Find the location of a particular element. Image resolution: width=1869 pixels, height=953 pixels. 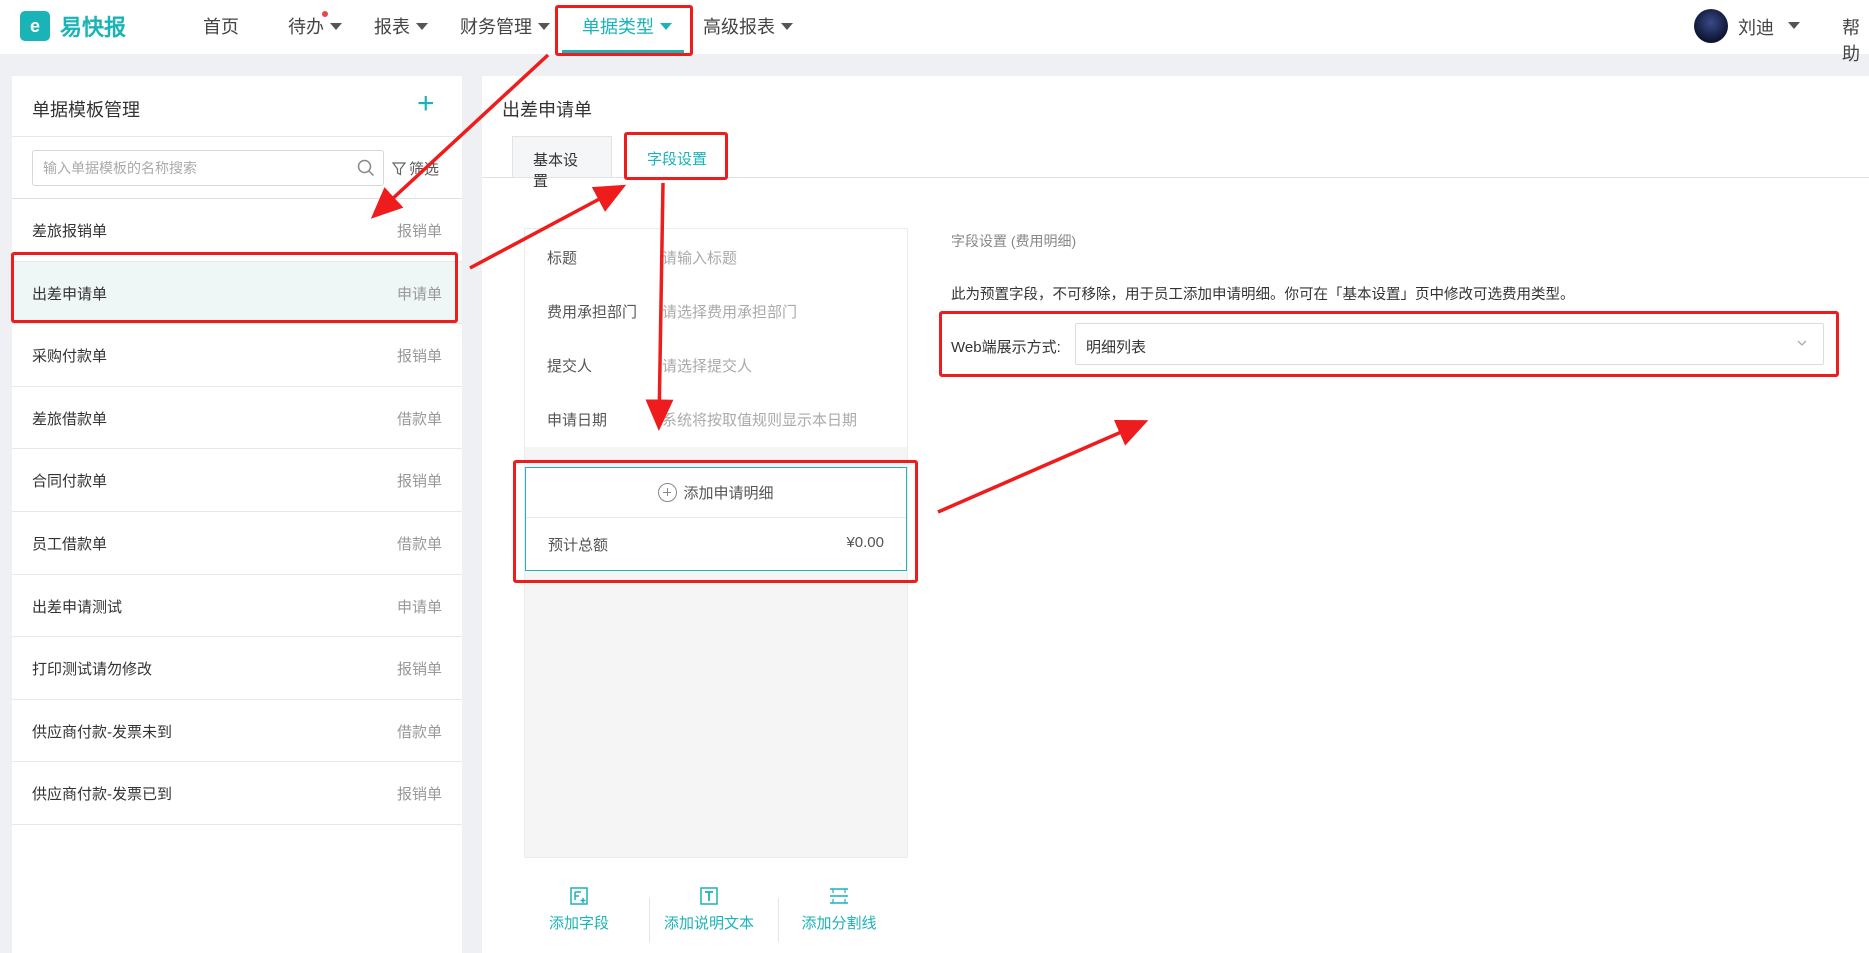

add-field-button: 添加字段 is located at coordinates (579, 909).